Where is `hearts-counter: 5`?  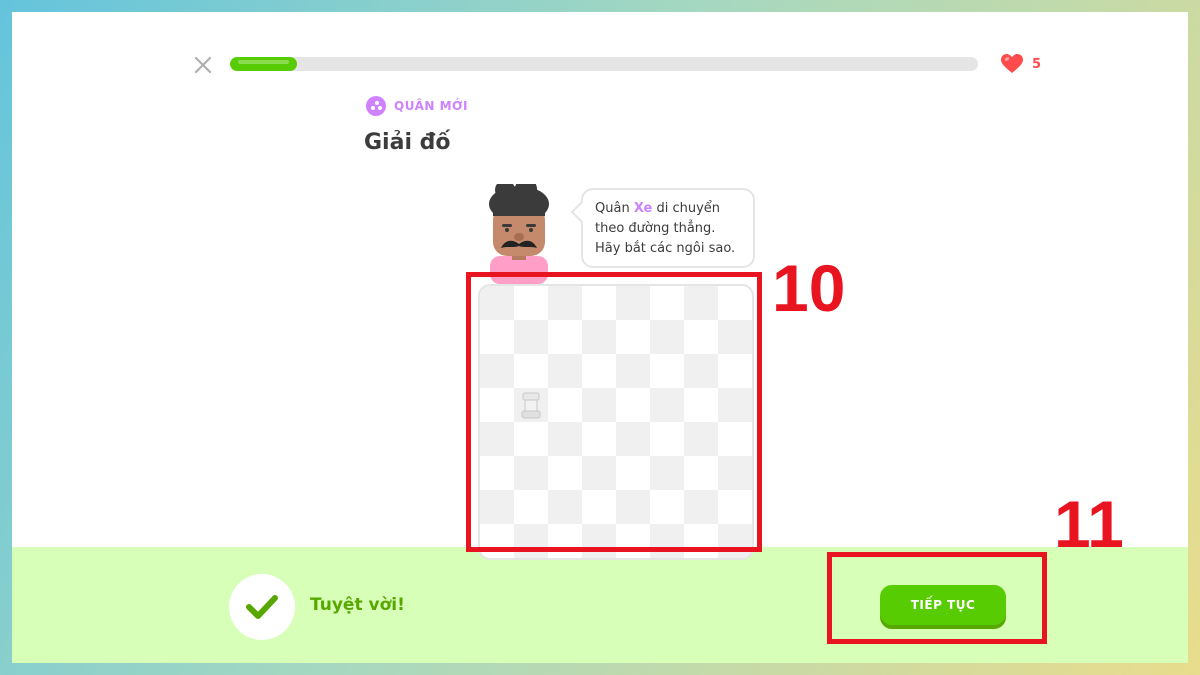 hearts-counter: 5 is located at coordinates (1020, 64).